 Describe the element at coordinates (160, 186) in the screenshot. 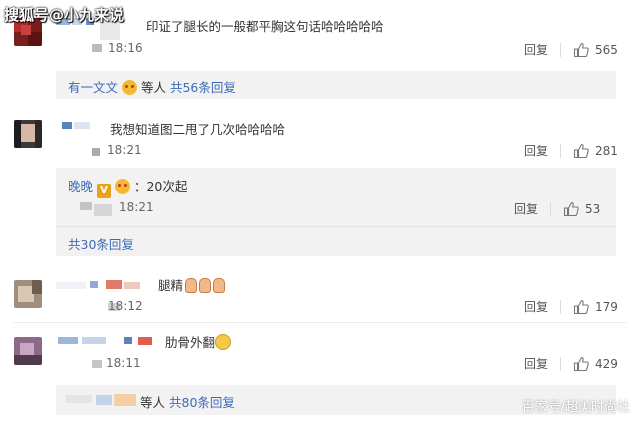

I see `reply-text: ：20次起` at that location.